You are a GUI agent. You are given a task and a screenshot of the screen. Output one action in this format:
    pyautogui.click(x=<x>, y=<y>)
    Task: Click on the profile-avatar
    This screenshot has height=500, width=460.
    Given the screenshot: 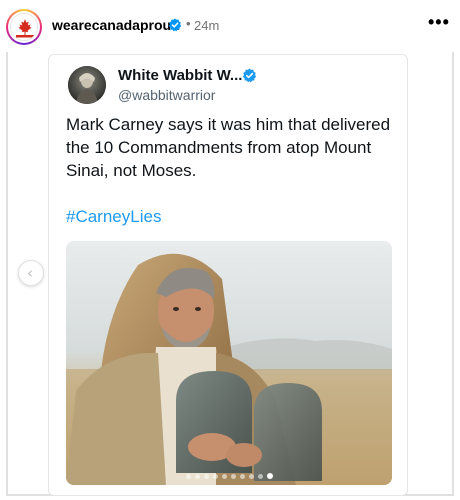 What is the action you would take?
    pyautogui.click(x=24, y=27)
    